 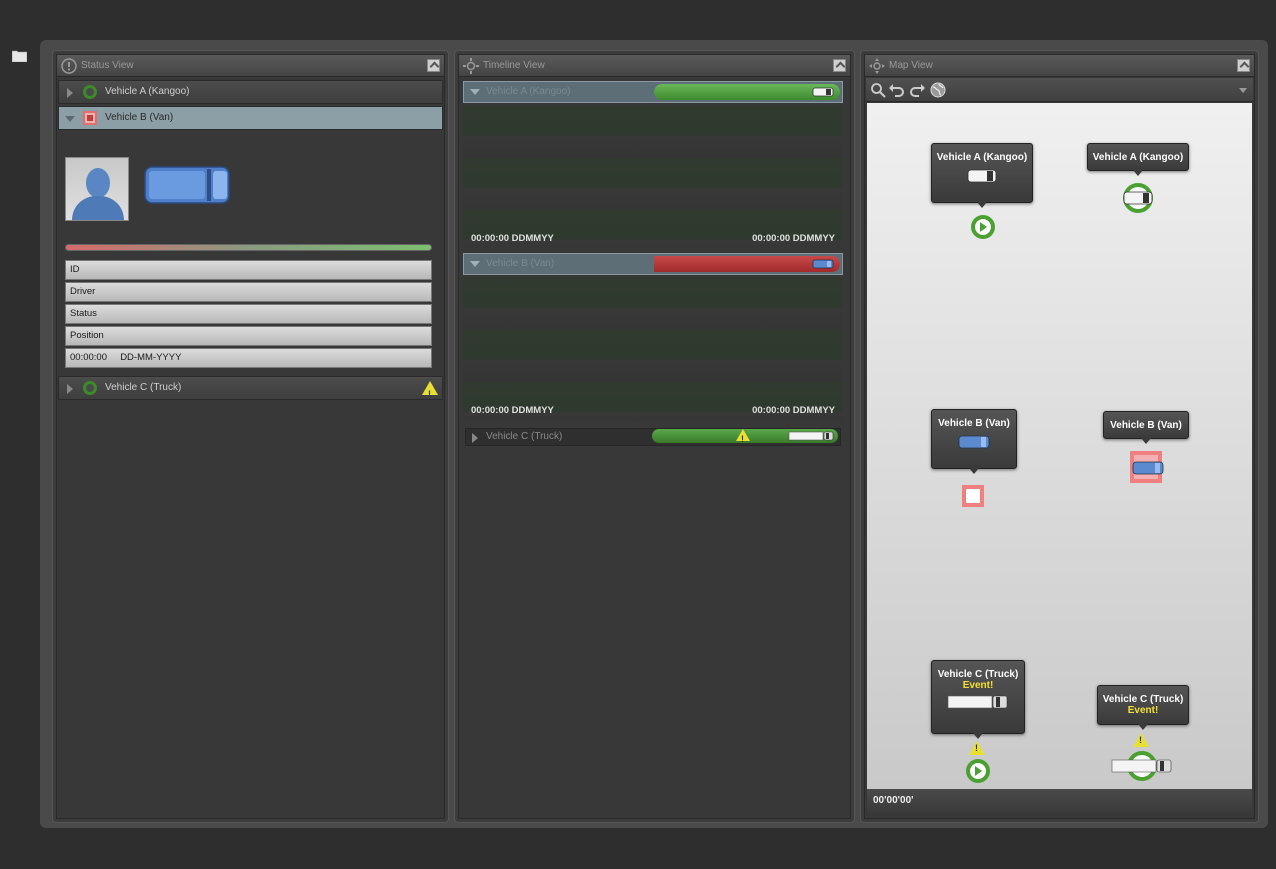 I want to click on status-row-vehicle-b: Vehicle B (Van), so click(x=250, y=118).